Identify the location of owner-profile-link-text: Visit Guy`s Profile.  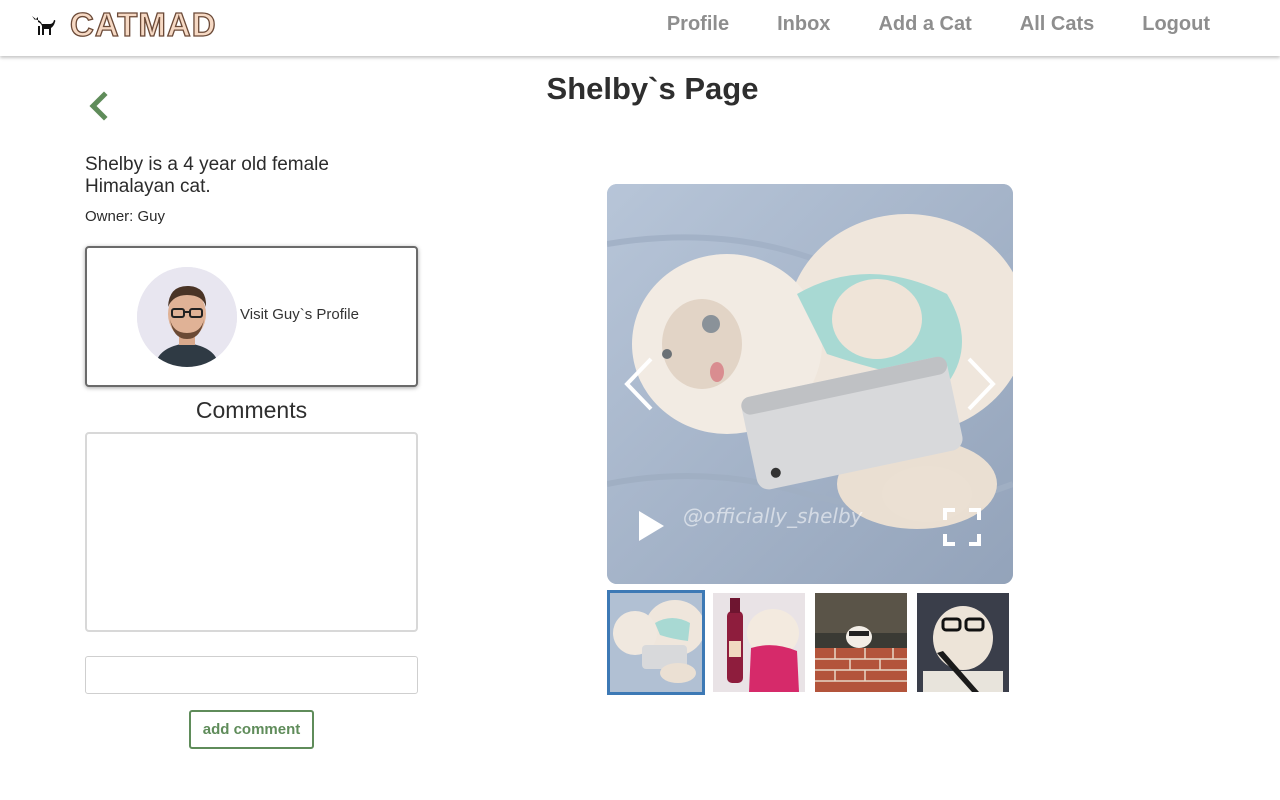
(299, 314).